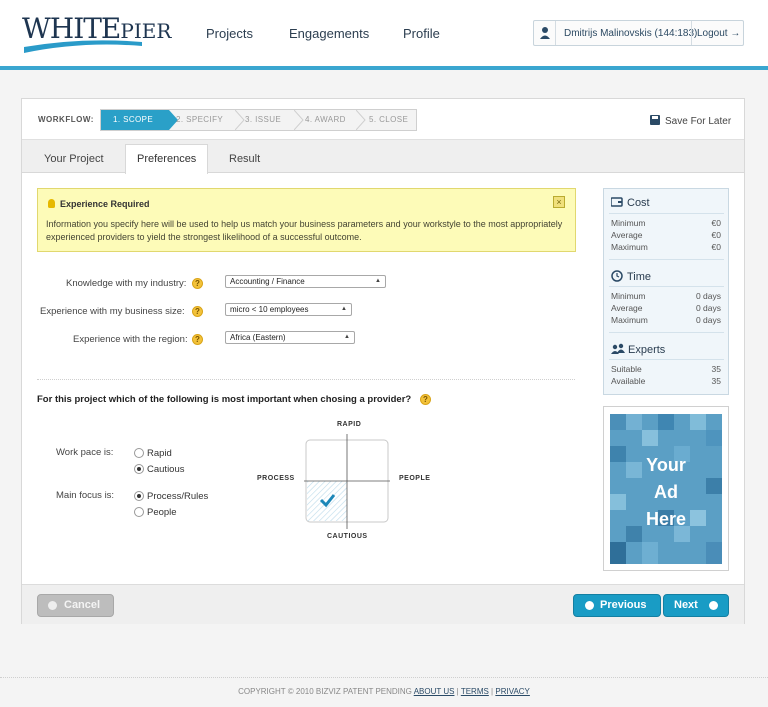 Image resolution: width=768 pixels, height=707 pixels. What do you see at coordinates (666, 519) in the screenshot?
I see `ad-line-3: Here` at bounding box center [666, 519].